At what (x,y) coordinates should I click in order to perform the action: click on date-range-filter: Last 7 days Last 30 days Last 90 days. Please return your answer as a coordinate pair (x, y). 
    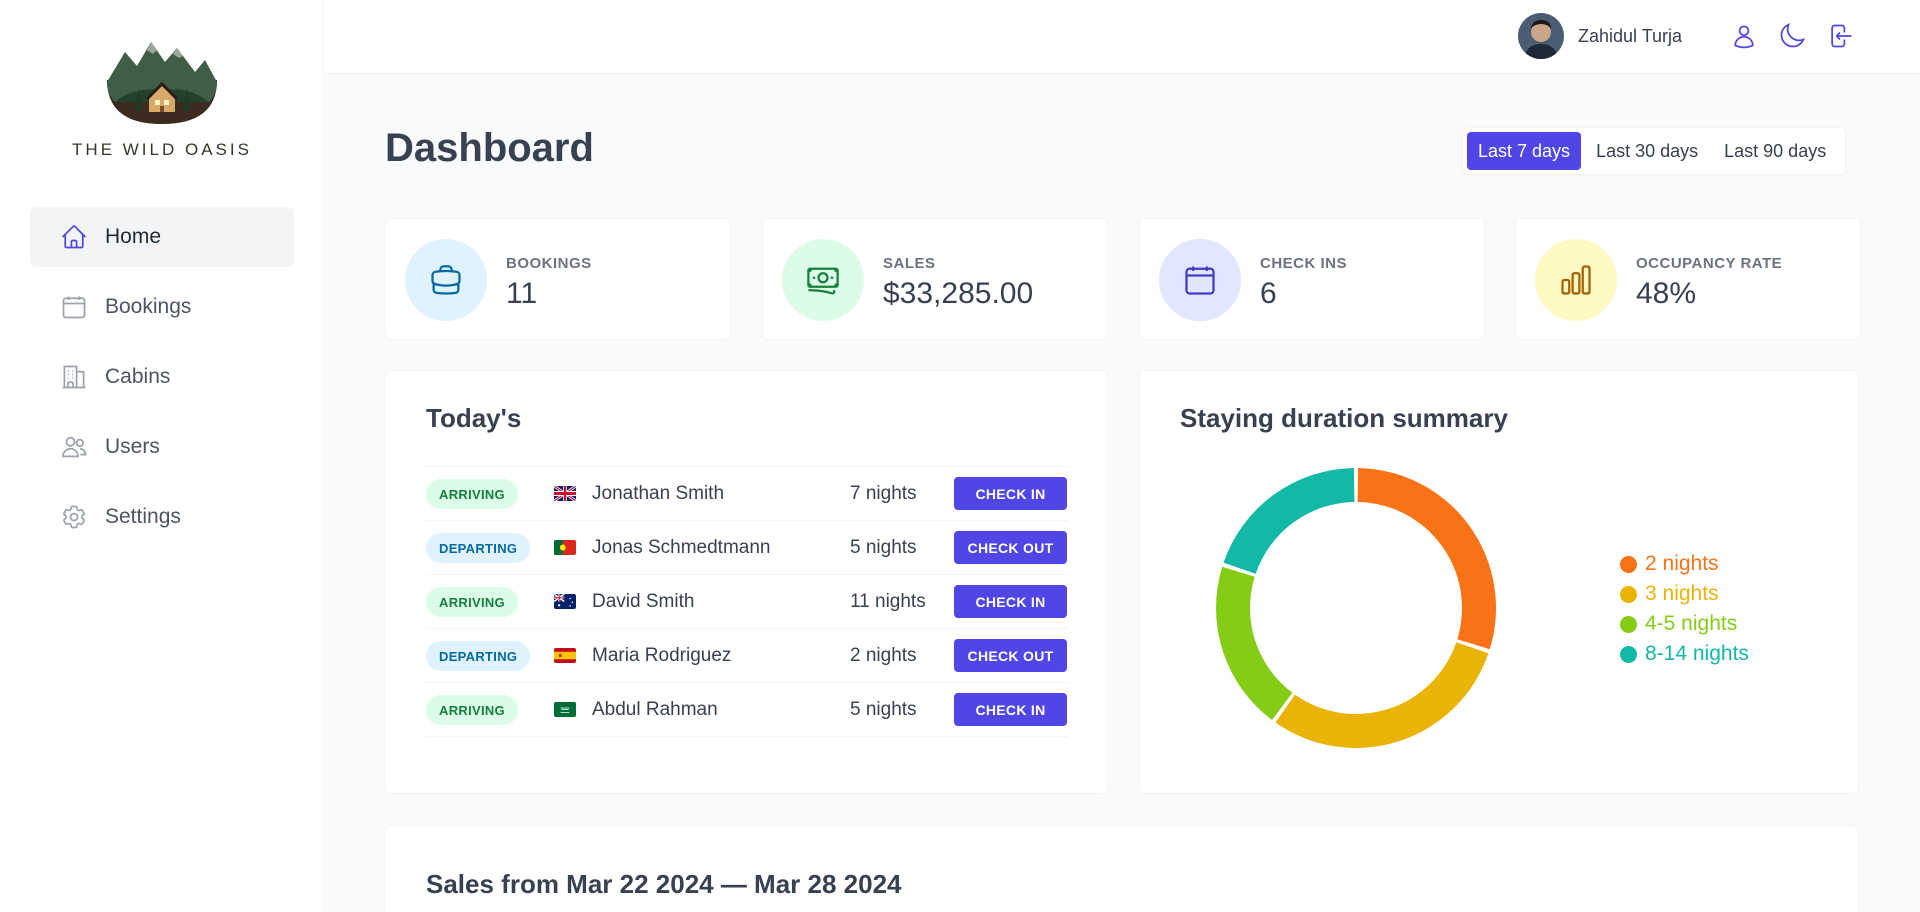
    Looking at the image, I should click on (1654, 151).